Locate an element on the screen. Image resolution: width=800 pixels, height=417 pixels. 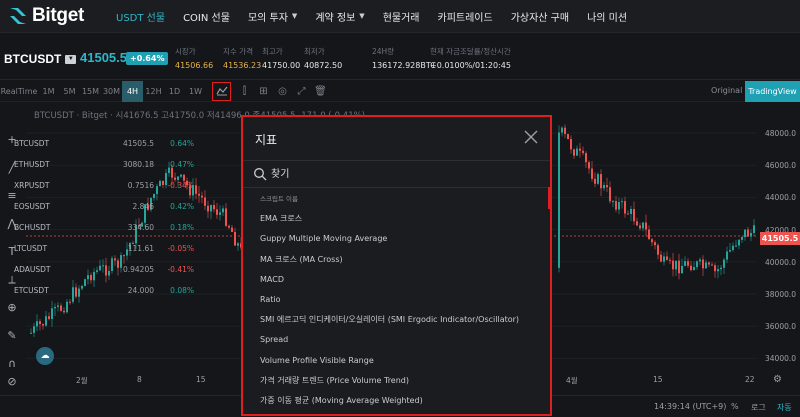
timeframe-15m: 15M is located at coordinates (90, 91).